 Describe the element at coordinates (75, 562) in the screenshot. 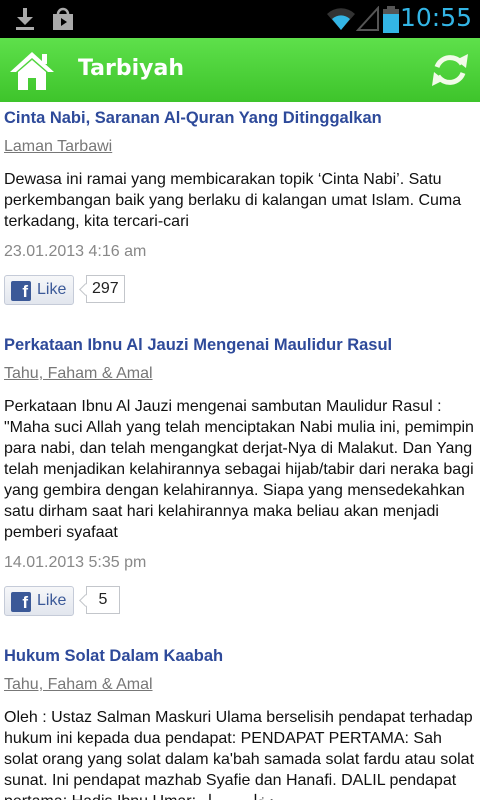

I see `article-date: 14.01.2013 5:35 pm` at that location.